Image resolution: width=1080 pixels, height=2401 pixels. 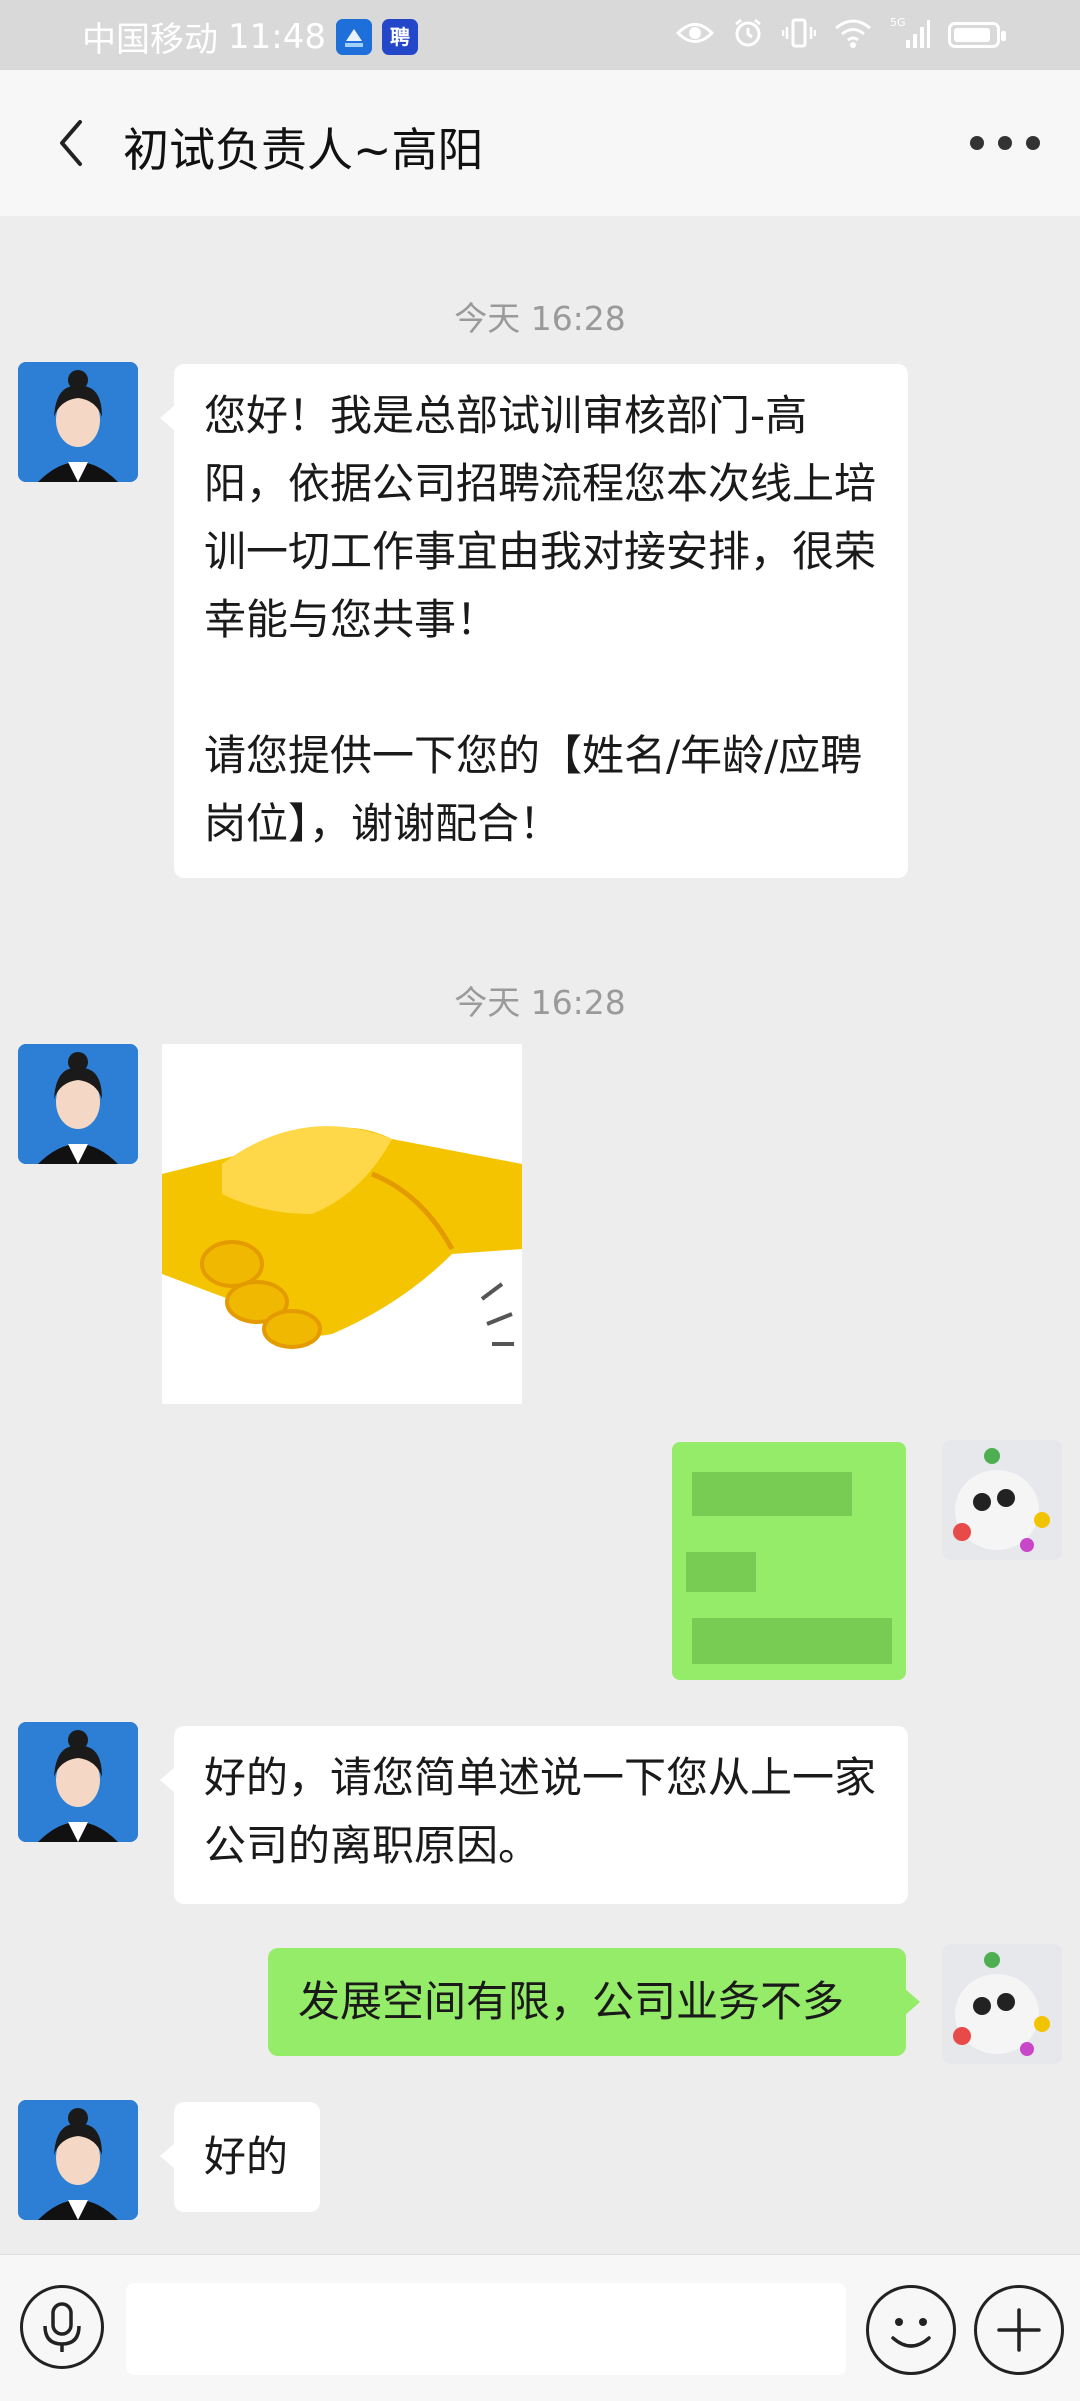 I want to click on wifi-icon, so click(x=853, y=35).